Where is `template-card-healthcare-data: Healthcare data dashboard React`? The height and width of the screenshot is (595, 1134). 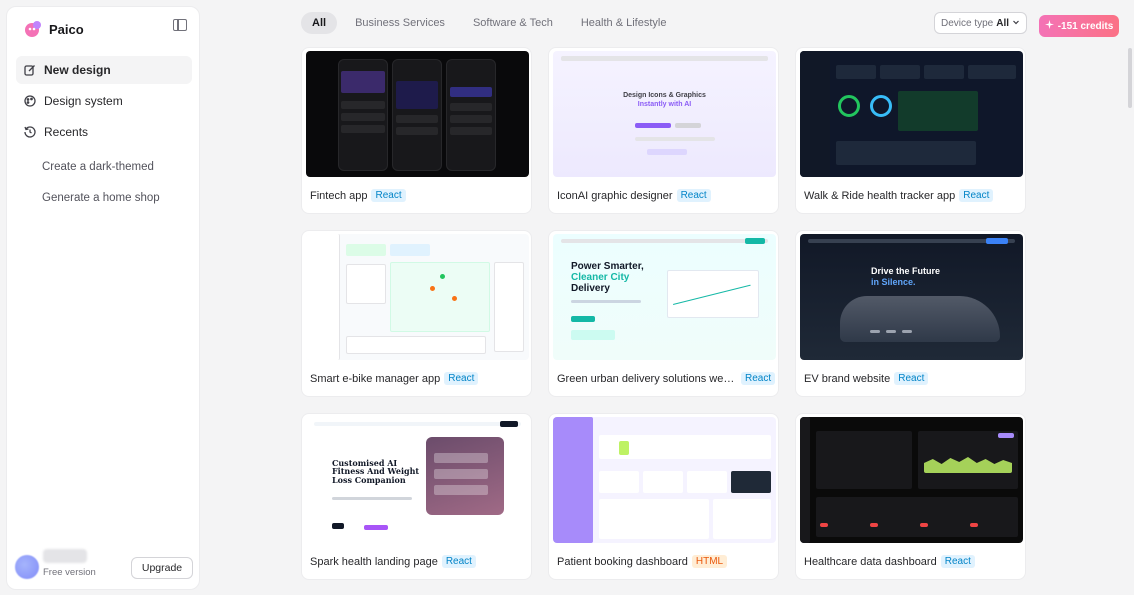 template-card-healthcare-data: Healthcare data dashboard React is located at coordinates (910, 496).